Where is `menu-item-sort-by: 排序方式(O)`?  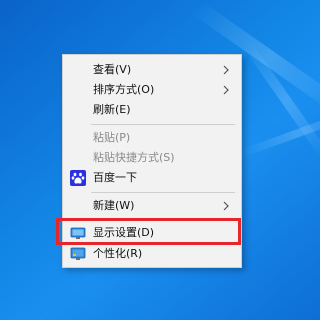
menu-item-sort-by: 排序方式(O) is located at coordinates (152, 90).